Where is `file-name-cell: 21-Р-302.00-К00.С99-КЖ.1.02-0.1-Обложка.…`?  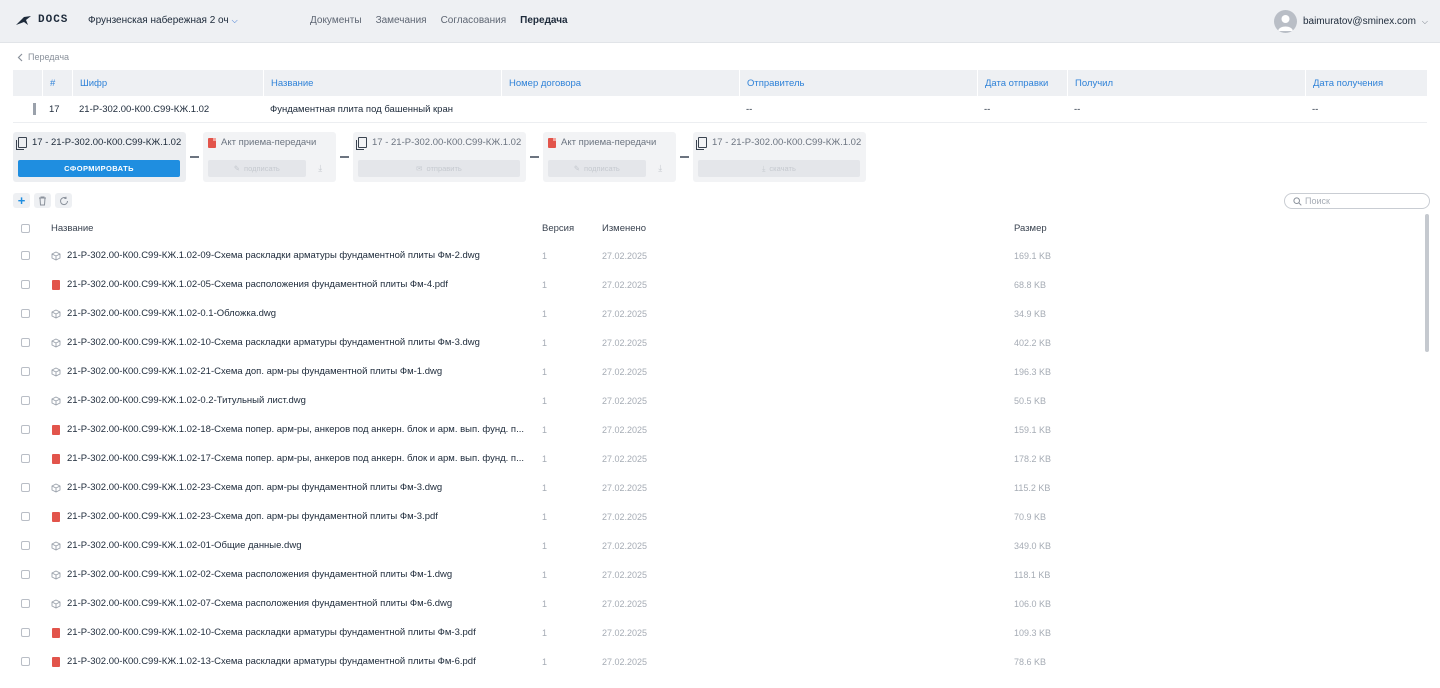 file-name-cell: 21-Р-302.00-К00.С99-КЖ.1.02-0.1-Обложка.… is located at coordinates (296, 313).